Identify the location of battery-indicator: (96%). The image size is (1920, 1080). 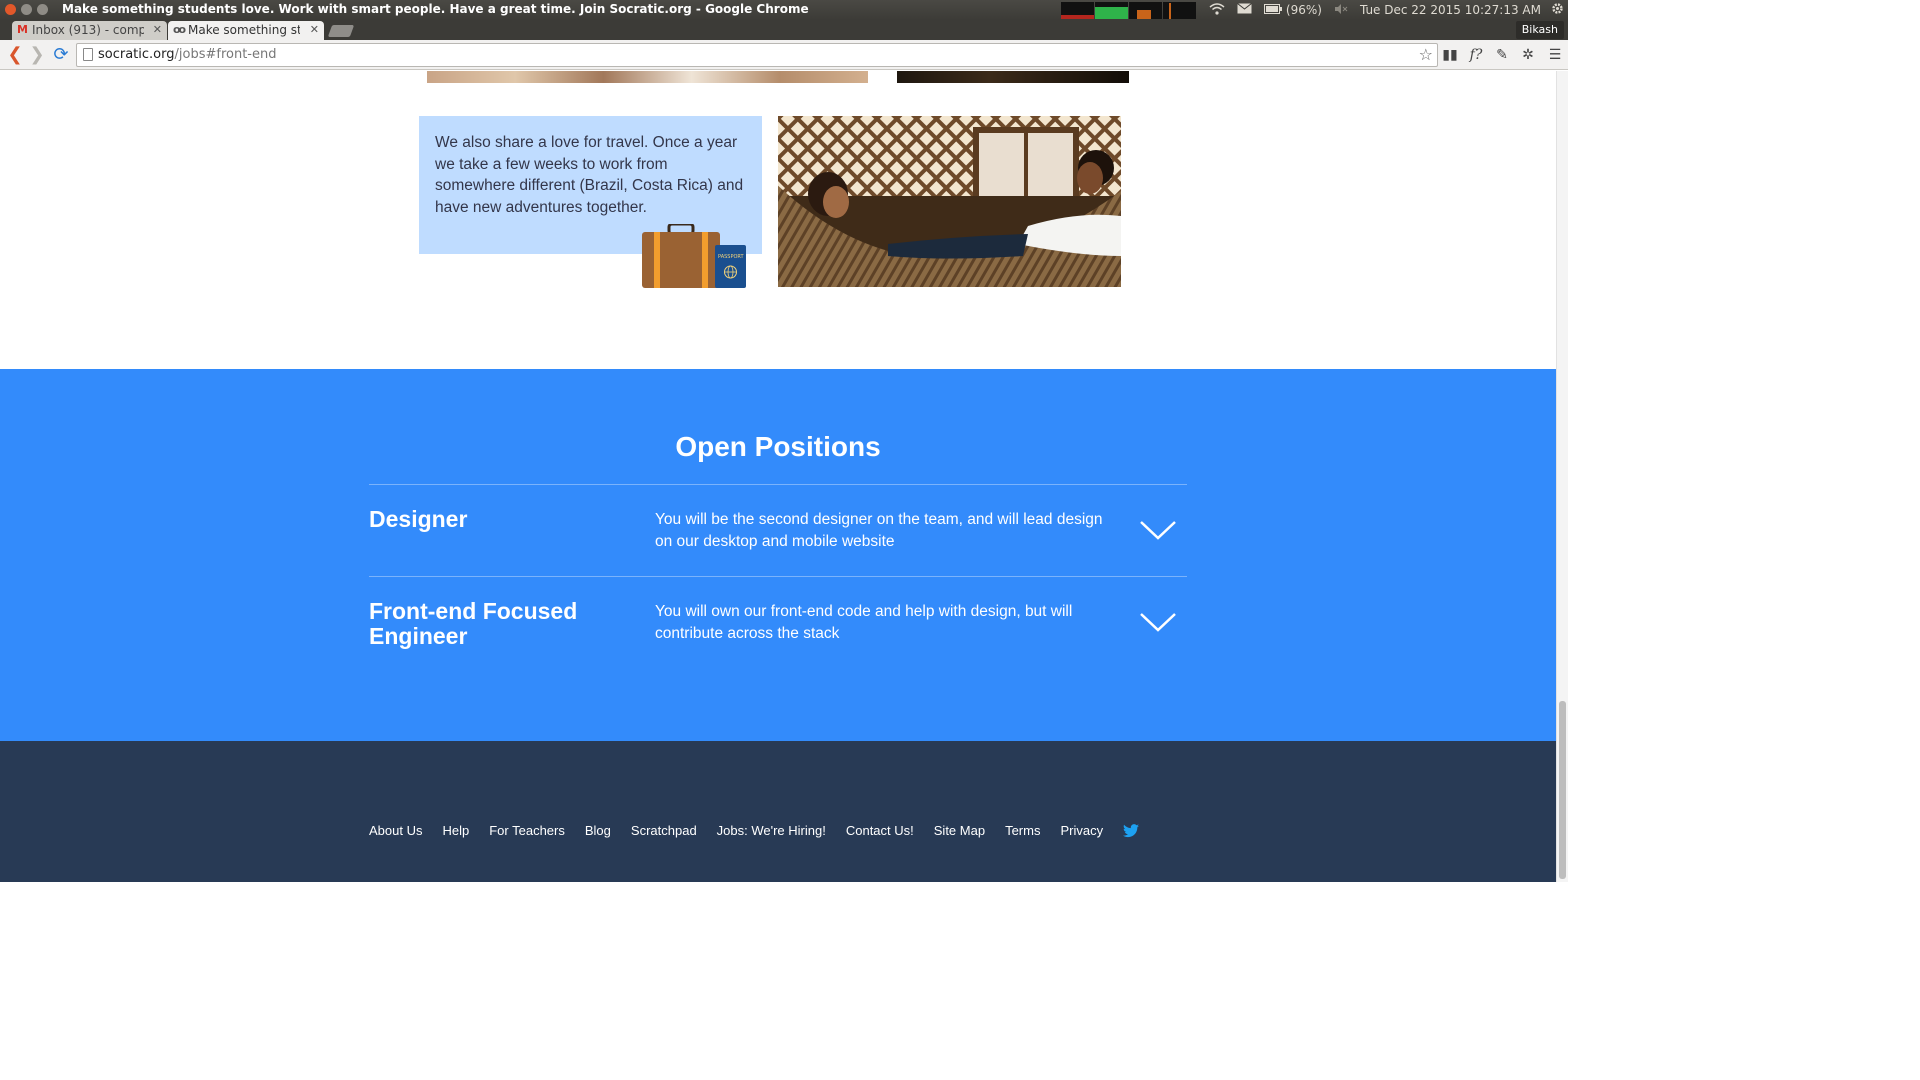
(1293, 10).